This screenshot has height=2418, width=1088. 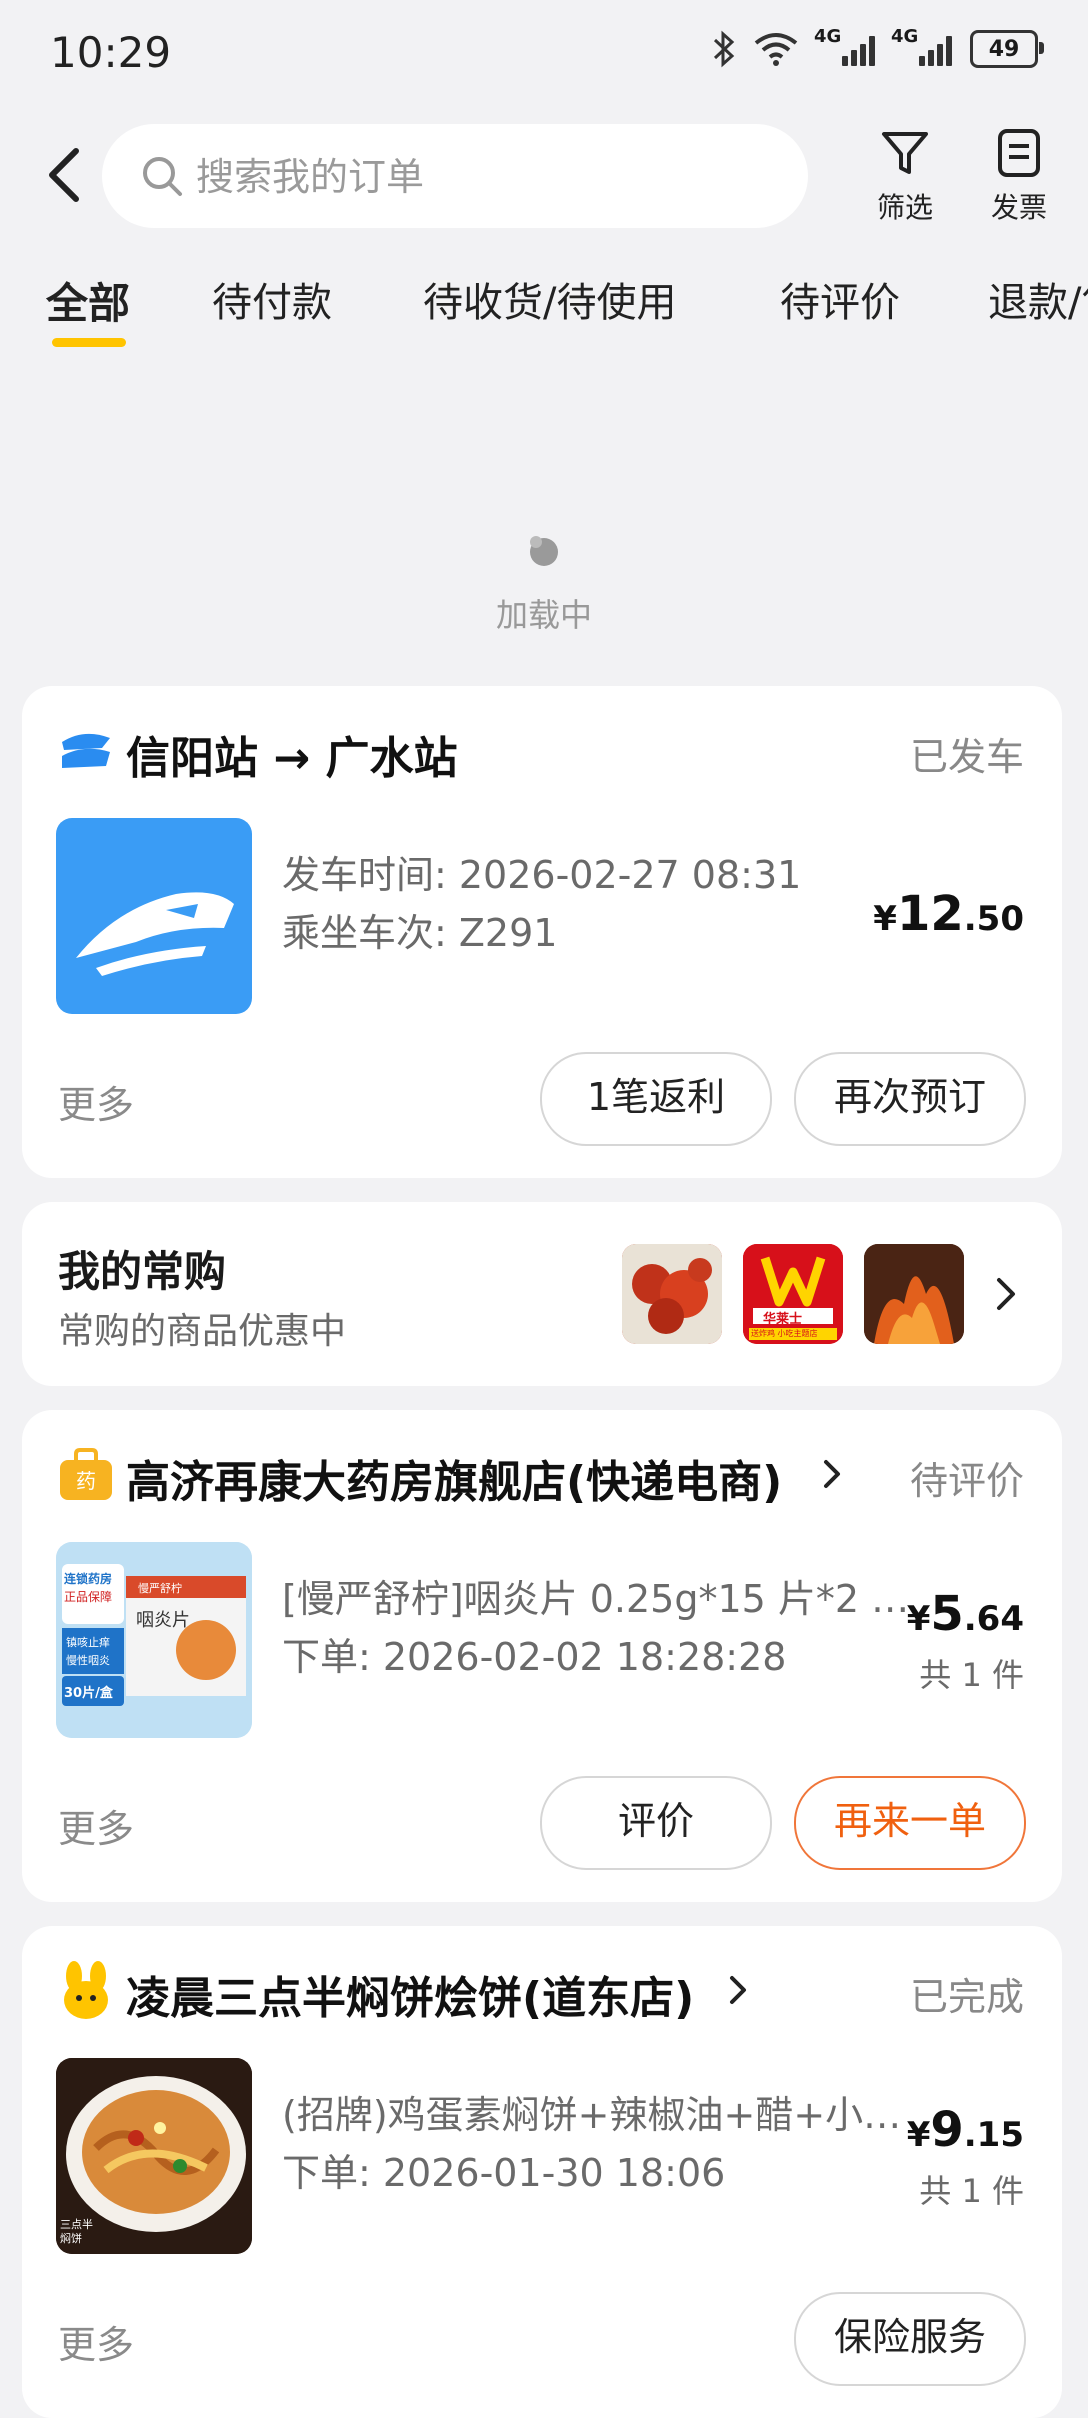 What do you see at coordinates (89, 342) in the screenshot?
I see `active-tab-indicator` at bounding box center [89, 342].